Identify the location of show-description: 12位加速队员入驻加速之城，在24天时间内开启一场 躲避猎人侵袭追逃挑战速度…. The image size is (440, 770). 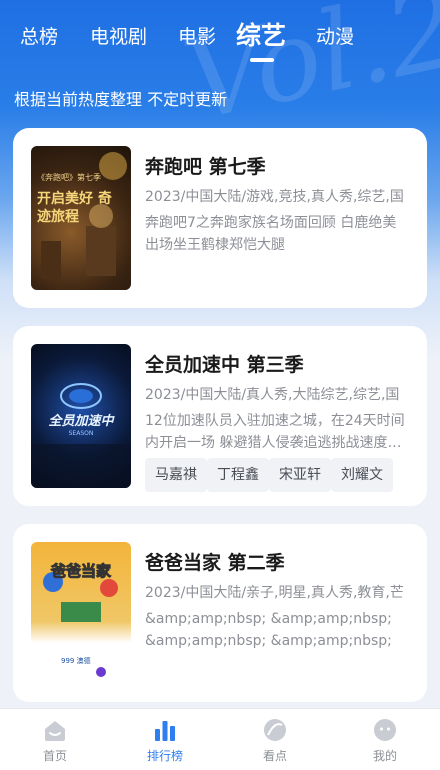
(275, 432).